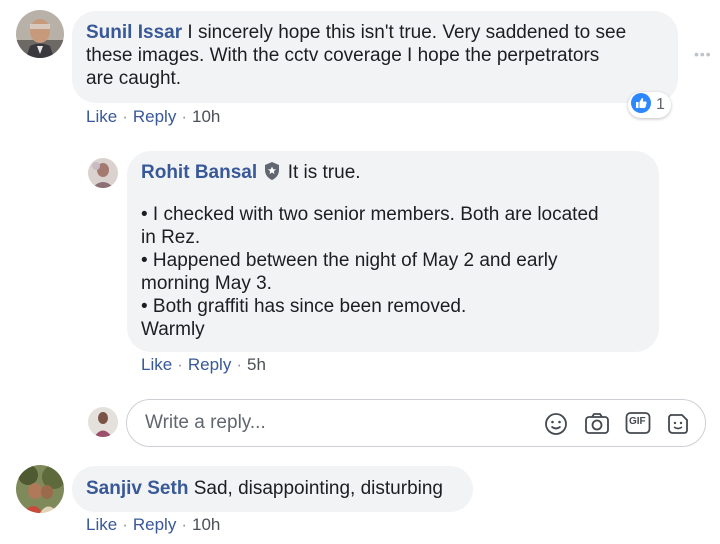 The height and width of the screenshot is (544, 720). I want to click on avatar-sanjiv-seth, so click(40, 489).